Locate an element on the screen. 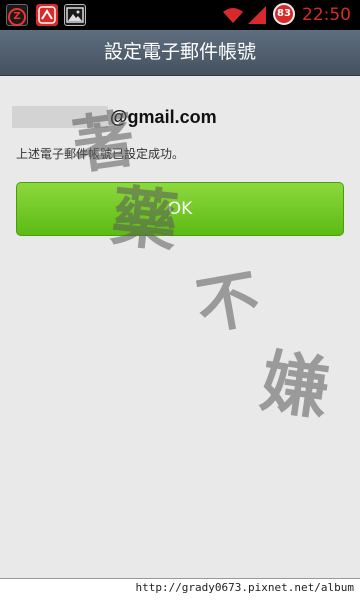 The width and height of the screenshot is (360, 600). watermark-char: 嫌 is located at coordinates (295, 386).